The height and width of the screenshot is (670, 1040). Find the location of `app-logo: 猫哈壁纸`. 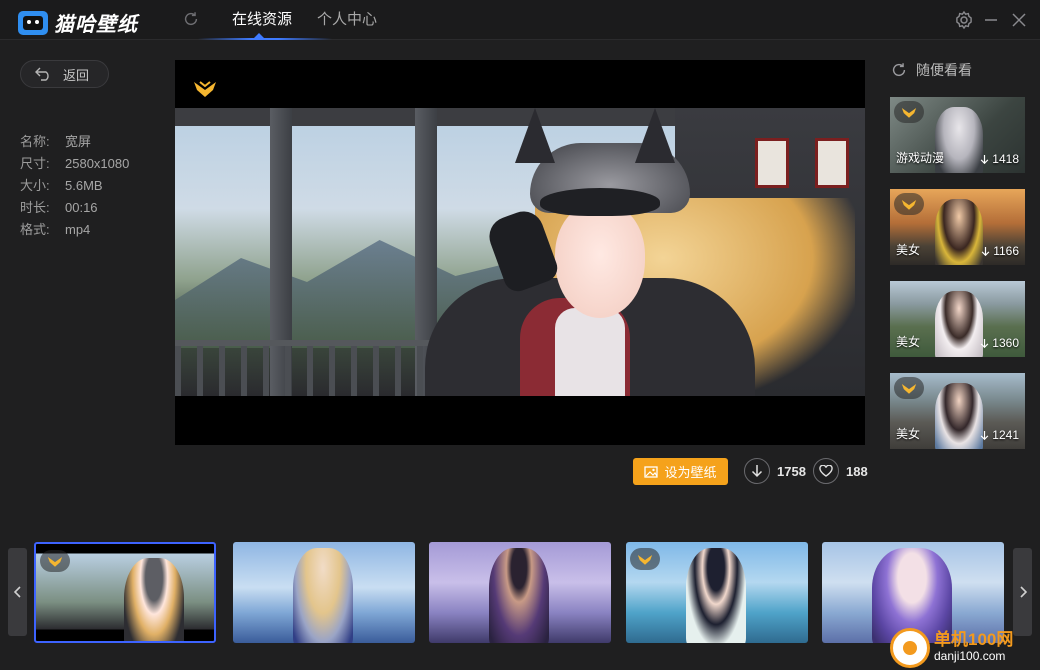

app-logo: 猫哈壁纸 is located at coordinates (78, 22).